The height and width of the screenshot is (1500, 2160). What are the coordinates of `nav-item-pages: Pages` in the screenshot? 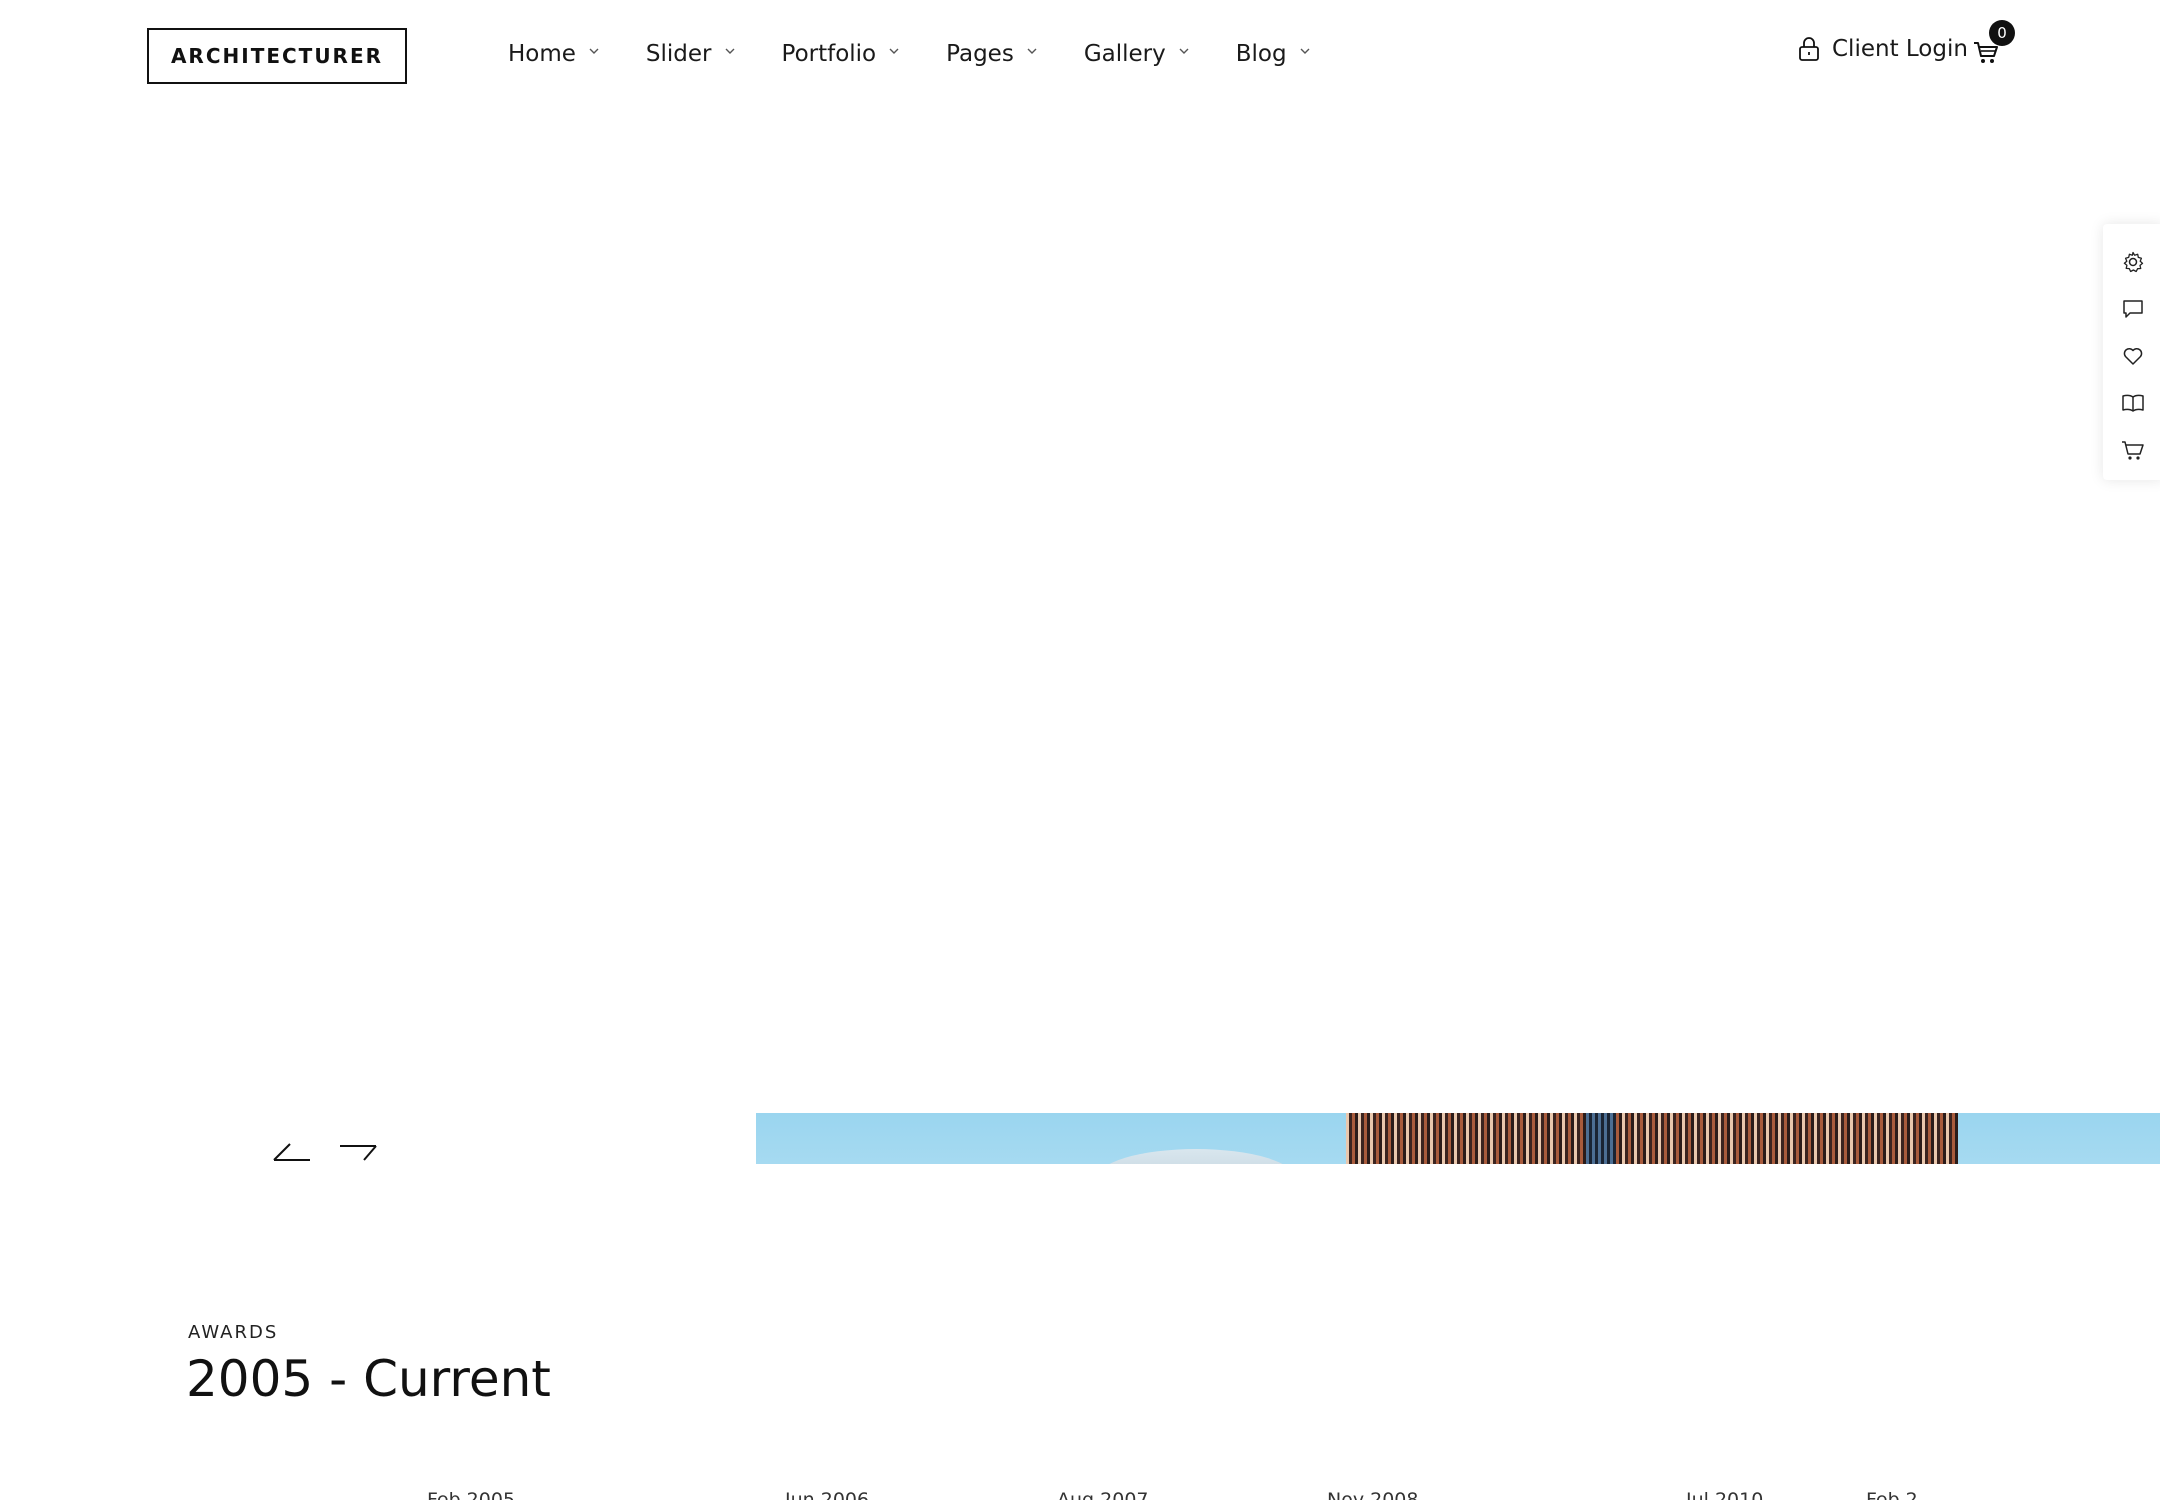 It's located at (993, 54).